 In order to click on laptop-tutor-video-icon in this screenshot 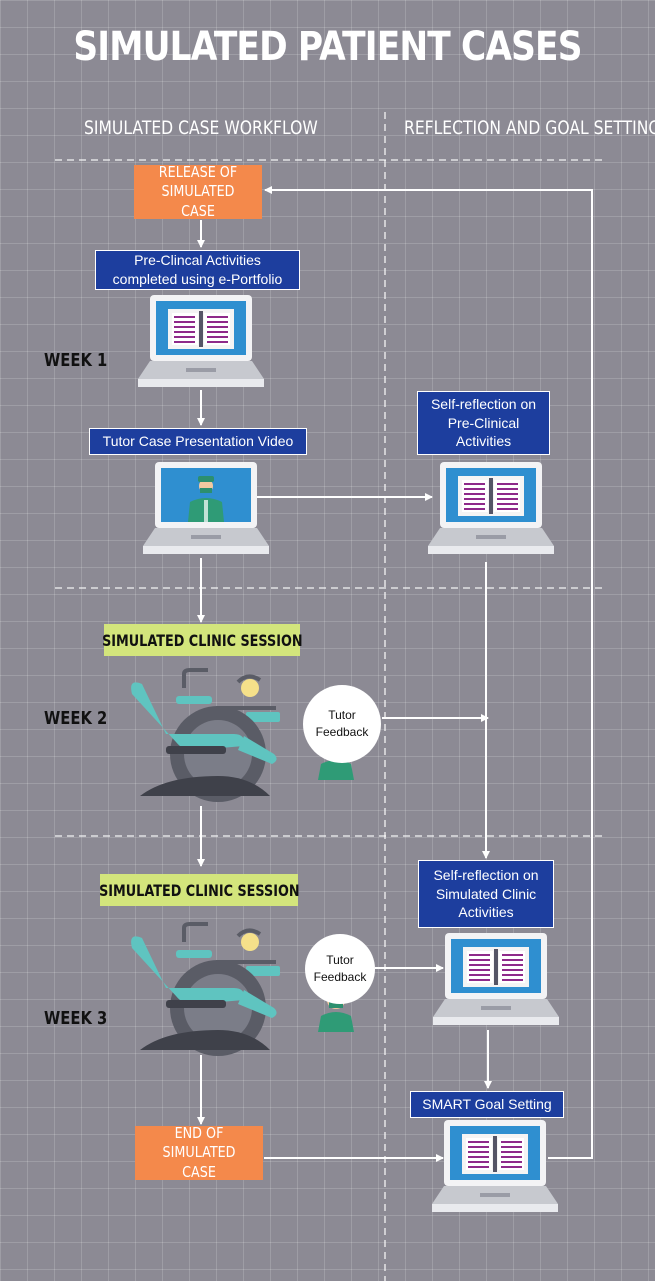, I will do `click(206, 508)`.